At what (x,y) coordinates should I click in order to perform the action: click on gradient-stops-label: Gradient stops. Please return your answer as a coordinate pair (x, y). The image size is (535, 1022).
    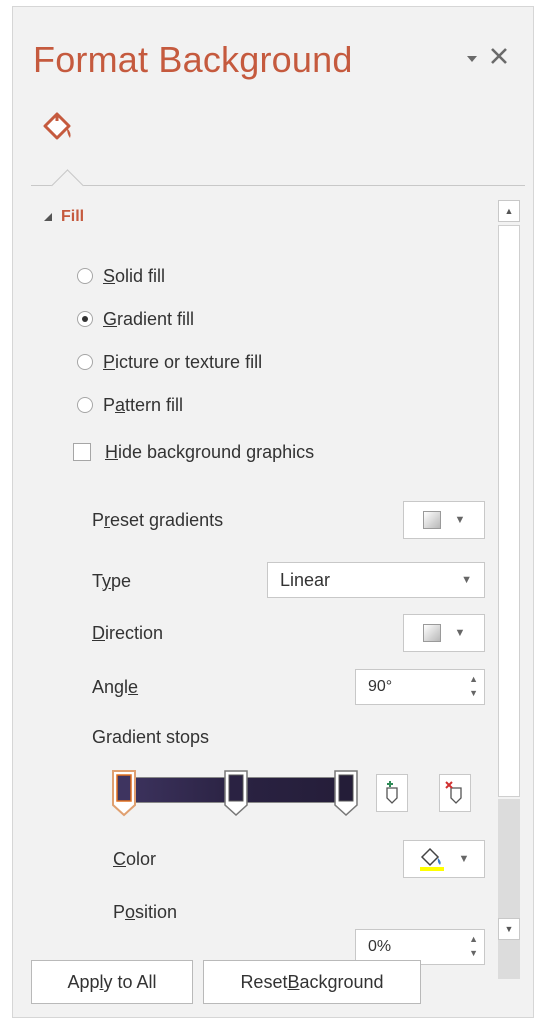
    Looking at the image, I should click on (151, 737).